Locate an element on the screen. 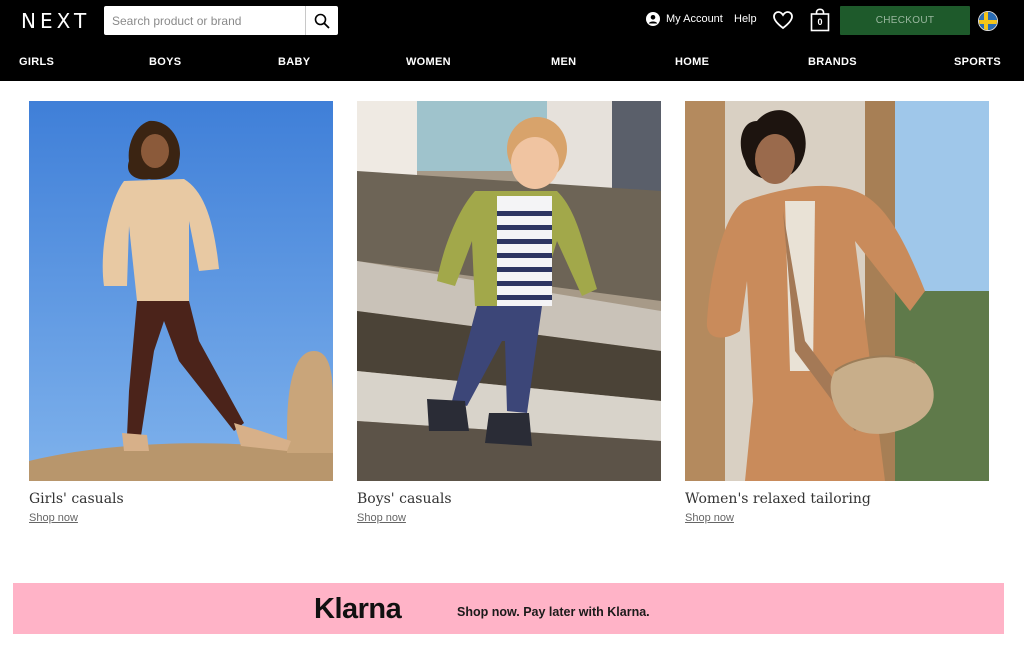 The height and width of the screenshot is (654, 1024). checkout-button: CHECKOUT is located at coordinates (905, 20).